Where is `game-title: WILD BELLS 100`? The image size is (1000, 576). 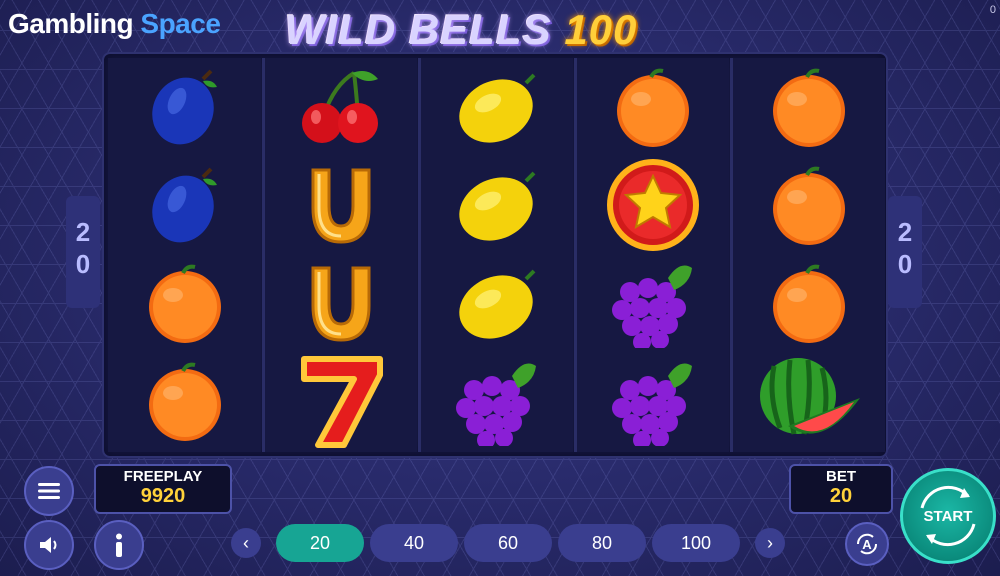
game-title: WILD BELLS 100 is located at coordinates (461, 29).